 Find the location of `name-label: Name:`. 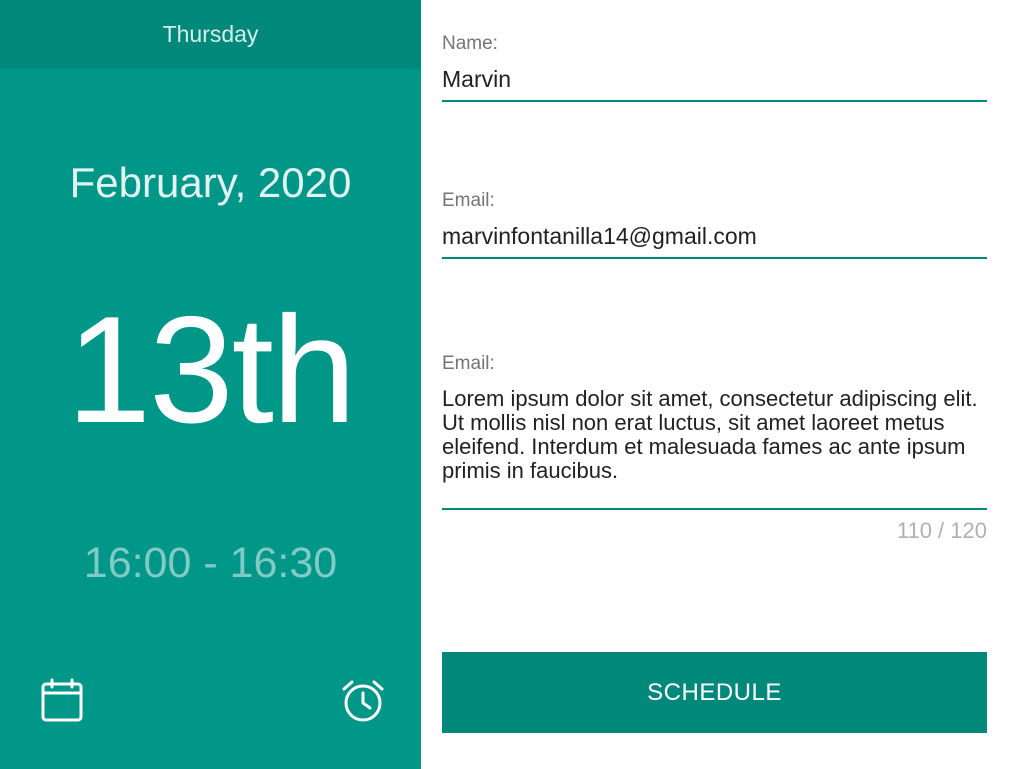

name-label: Name: is located at coordinates (470, 43).